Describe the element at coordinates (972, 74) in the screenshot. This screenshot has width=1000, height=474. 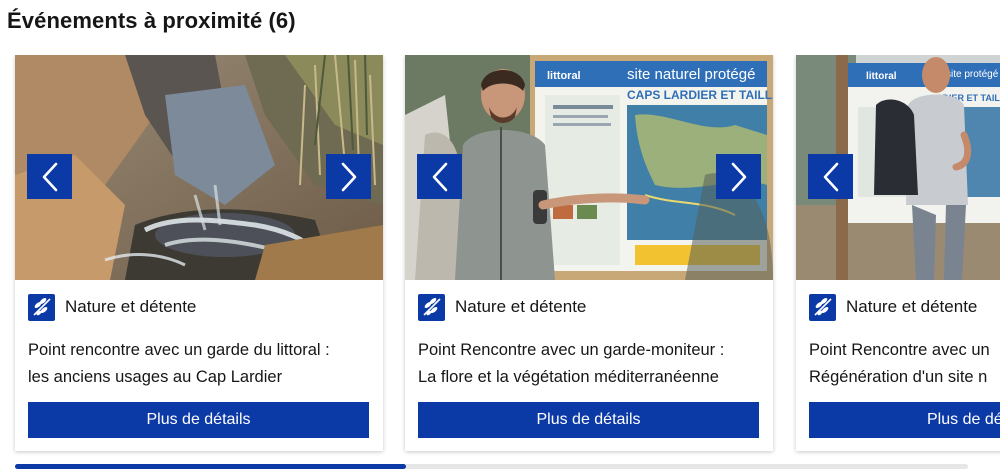
I see `svg-text: site protégé` at that location.